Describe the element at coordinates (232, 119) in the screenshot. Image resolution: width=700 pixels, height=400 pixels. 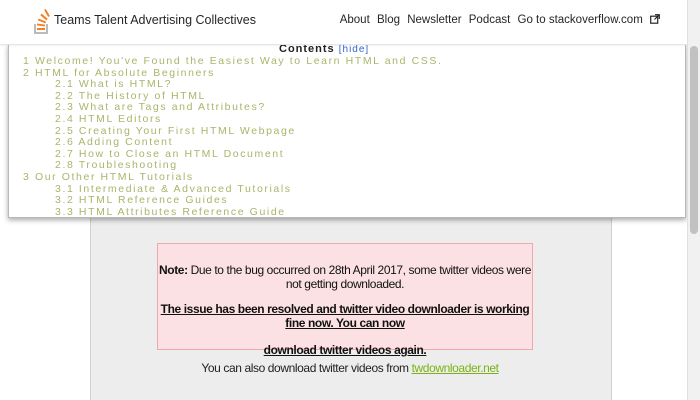
I see `toc-link: 2.4 HTML Editors` at that location.